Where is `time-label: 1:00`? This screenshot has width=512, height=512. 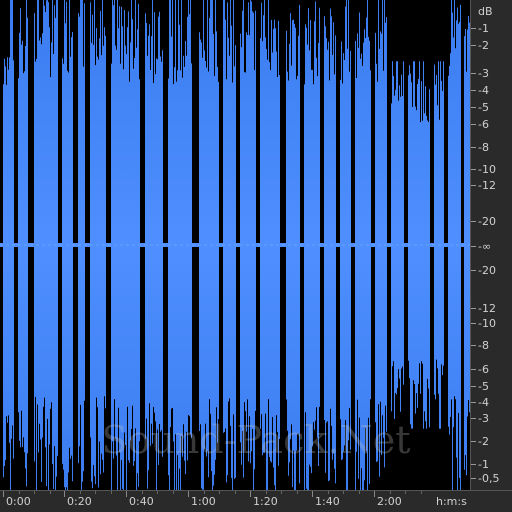 time-label: 1:00 is located at coordinates (203, 501).